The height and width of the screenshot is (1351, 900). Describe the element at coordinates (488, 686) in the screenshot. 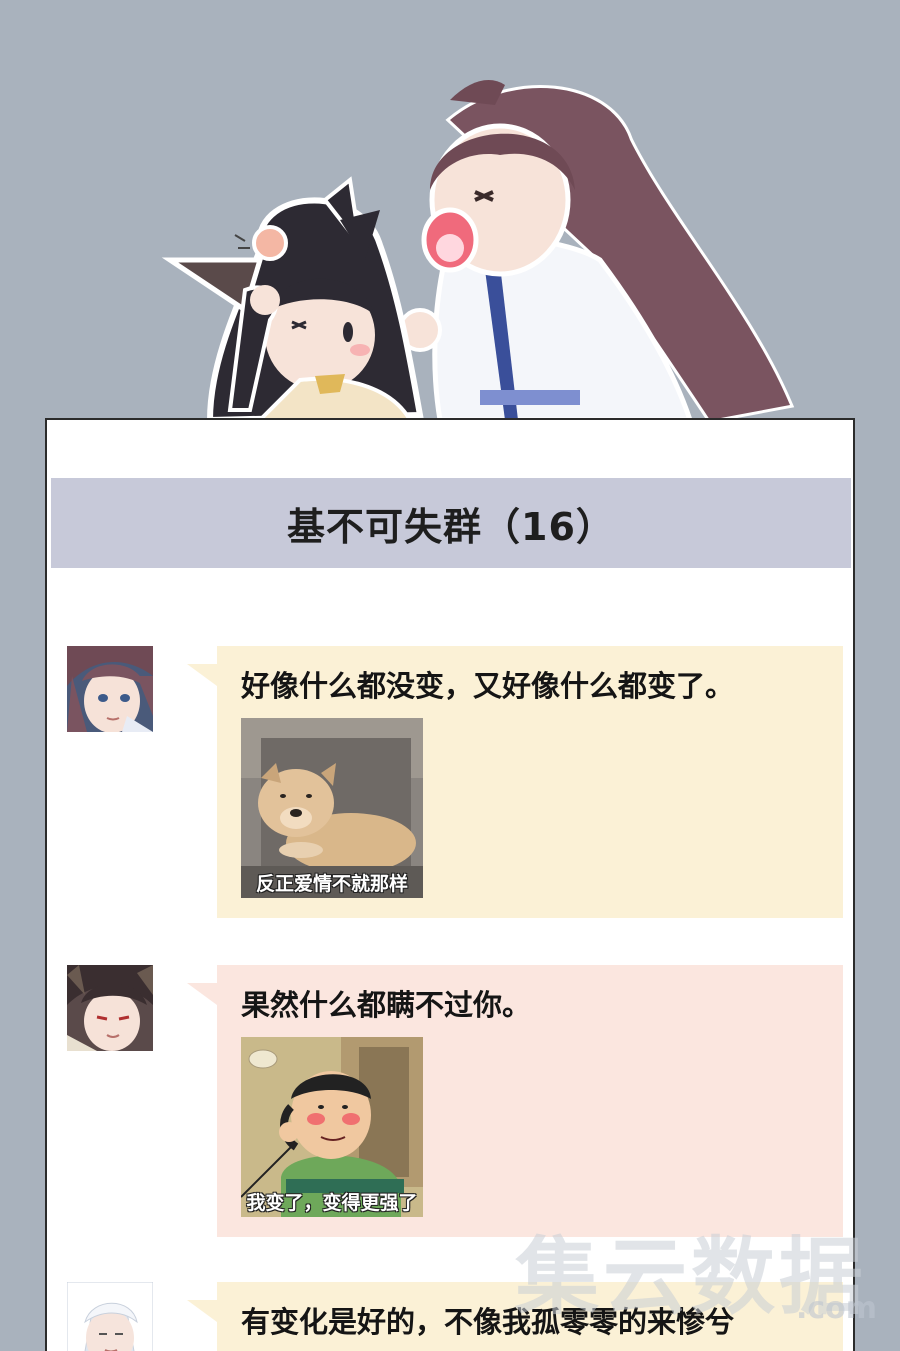

I see `message-text: 好像什么都没变，又好像什么都变了。` at that location.